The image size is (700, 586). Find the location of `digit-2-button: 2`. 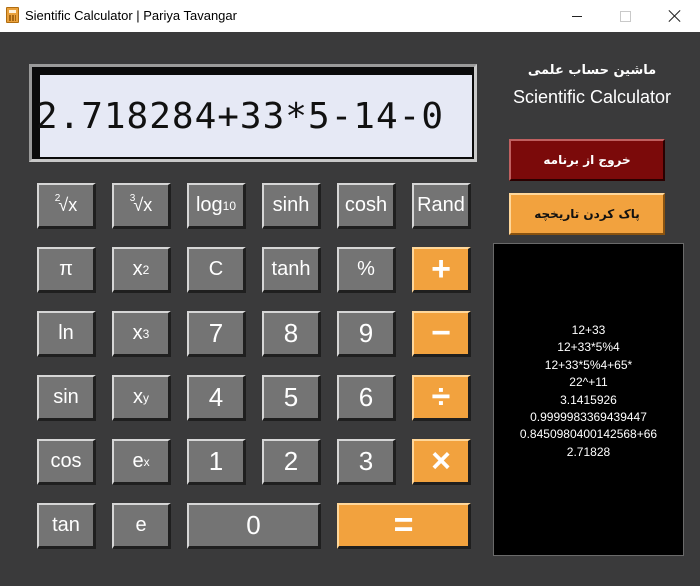

digit-2-button: 2 is located at coordinates (291, 462).